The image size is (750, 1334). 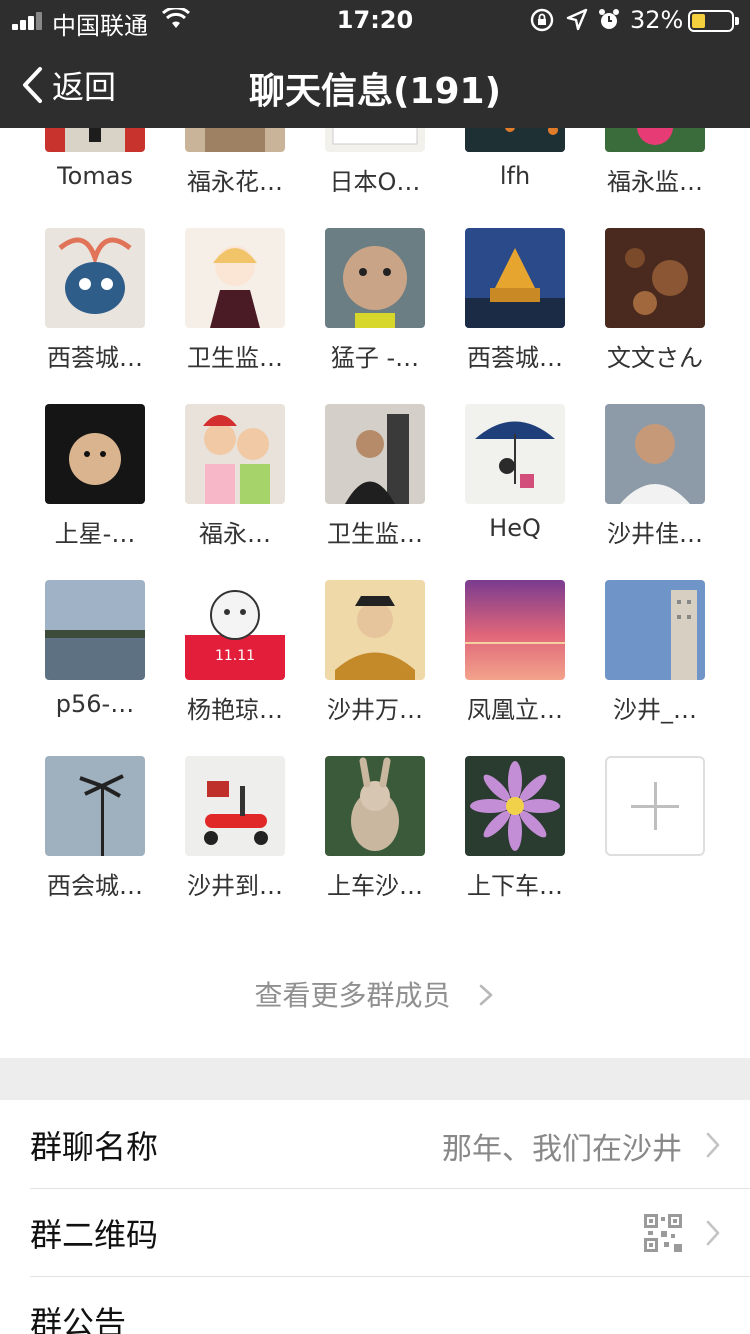 What do you see at coordinates (515, 528) in the screenshot?
I see `member-name: HeQ` at bounding box center [515, 528].